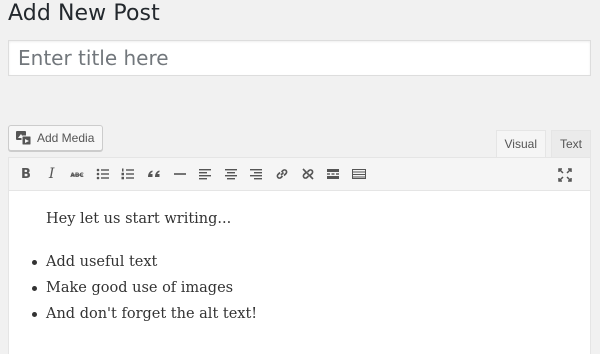  Describe the element at coordinates (24, 138) in the screenshot. I see `media-icon` at that location.